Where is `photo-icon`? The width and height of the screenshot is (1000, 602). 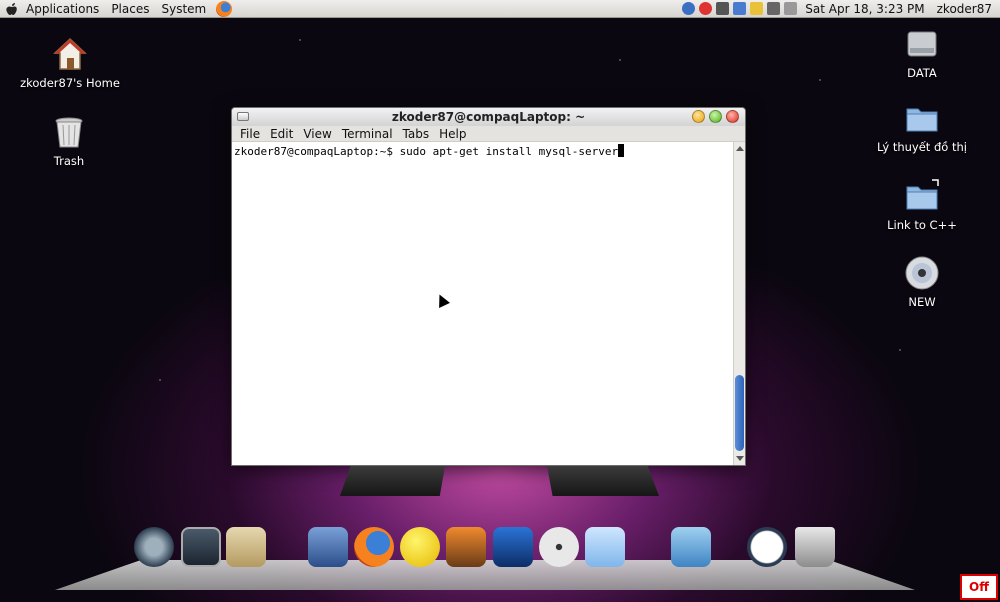 photo-icon is located at coordinates (466, 547).